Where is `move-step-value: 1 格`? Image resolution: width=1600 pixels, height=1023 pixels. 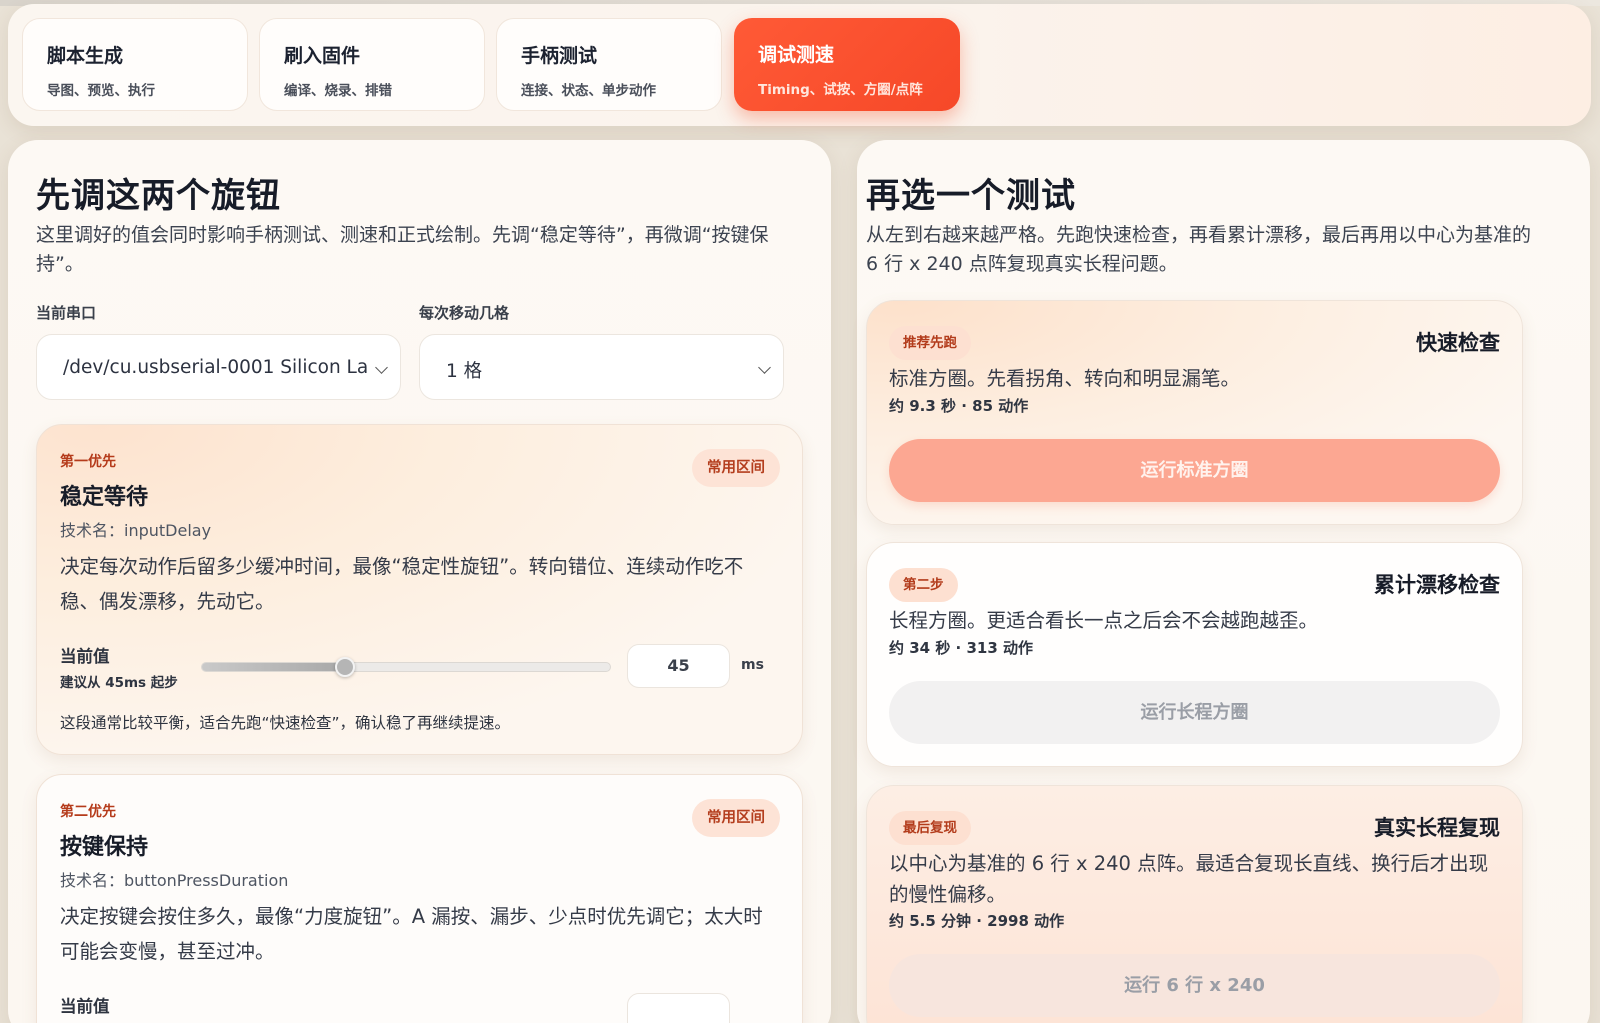
move-step-value: 1 格 is located at coordinates (464, 371).